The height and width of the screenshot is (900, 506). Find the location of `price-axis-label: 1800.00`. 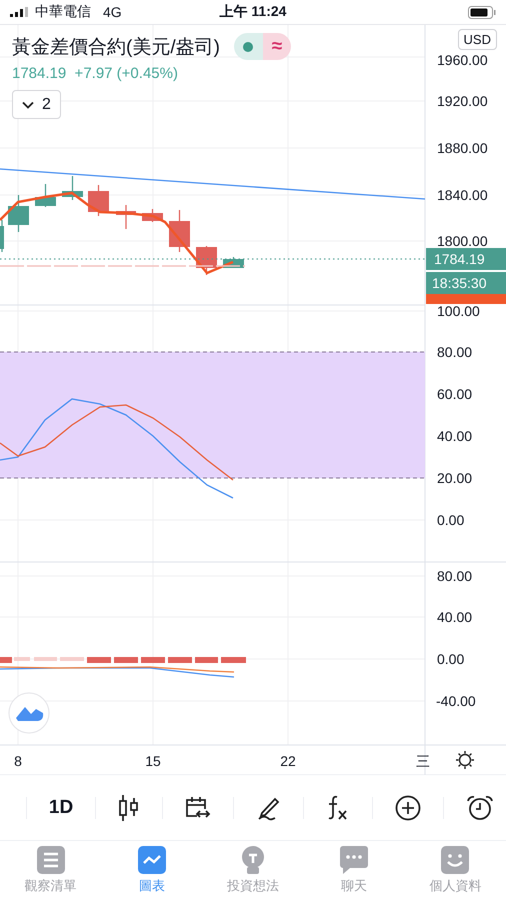

price-axis-label: 1800.00 is located at coordinates (462, 241).